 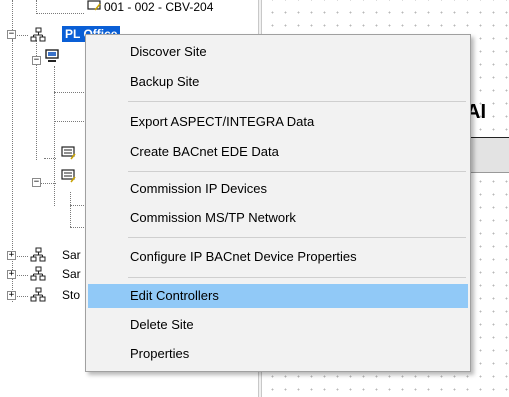 I want to click on menu-item-commission-mstp-network: Commission MS/TP Network, so click(x=278, y=218).